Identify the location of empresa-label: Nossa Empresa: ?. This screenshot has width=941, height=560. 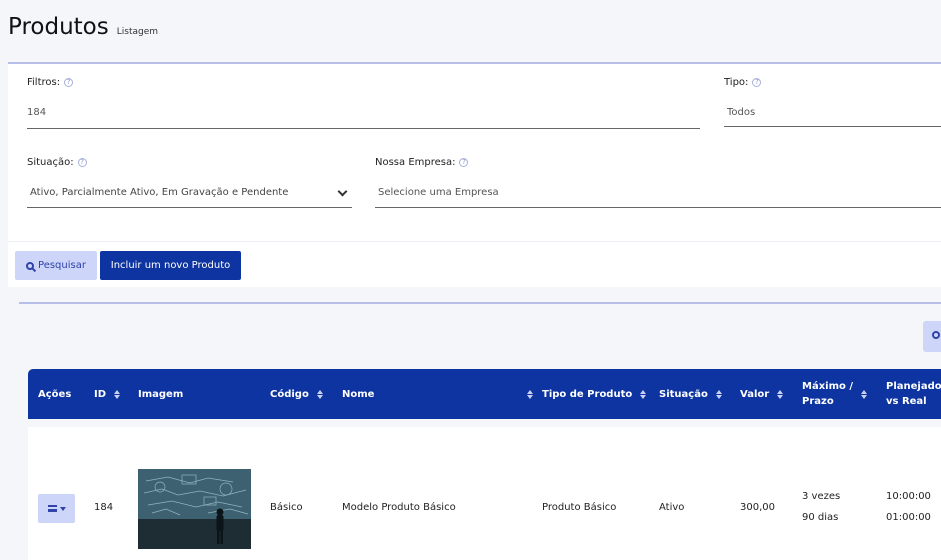
(422, 162).